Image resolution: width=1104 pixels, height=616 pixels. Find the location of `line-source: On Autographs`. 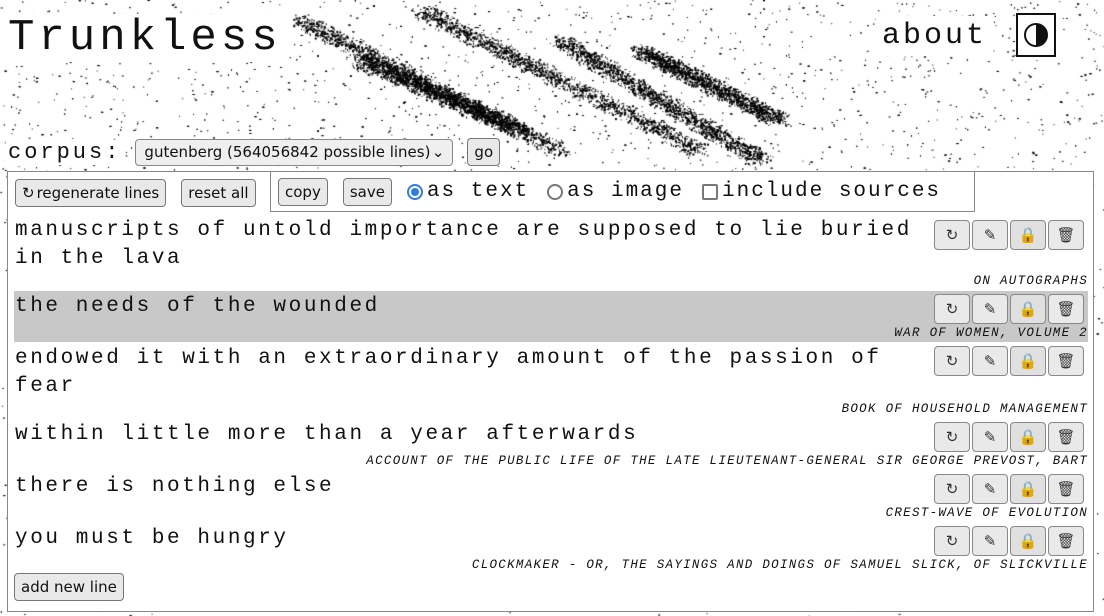

line-source: On Autographs is located at coordinates (1030, 281).